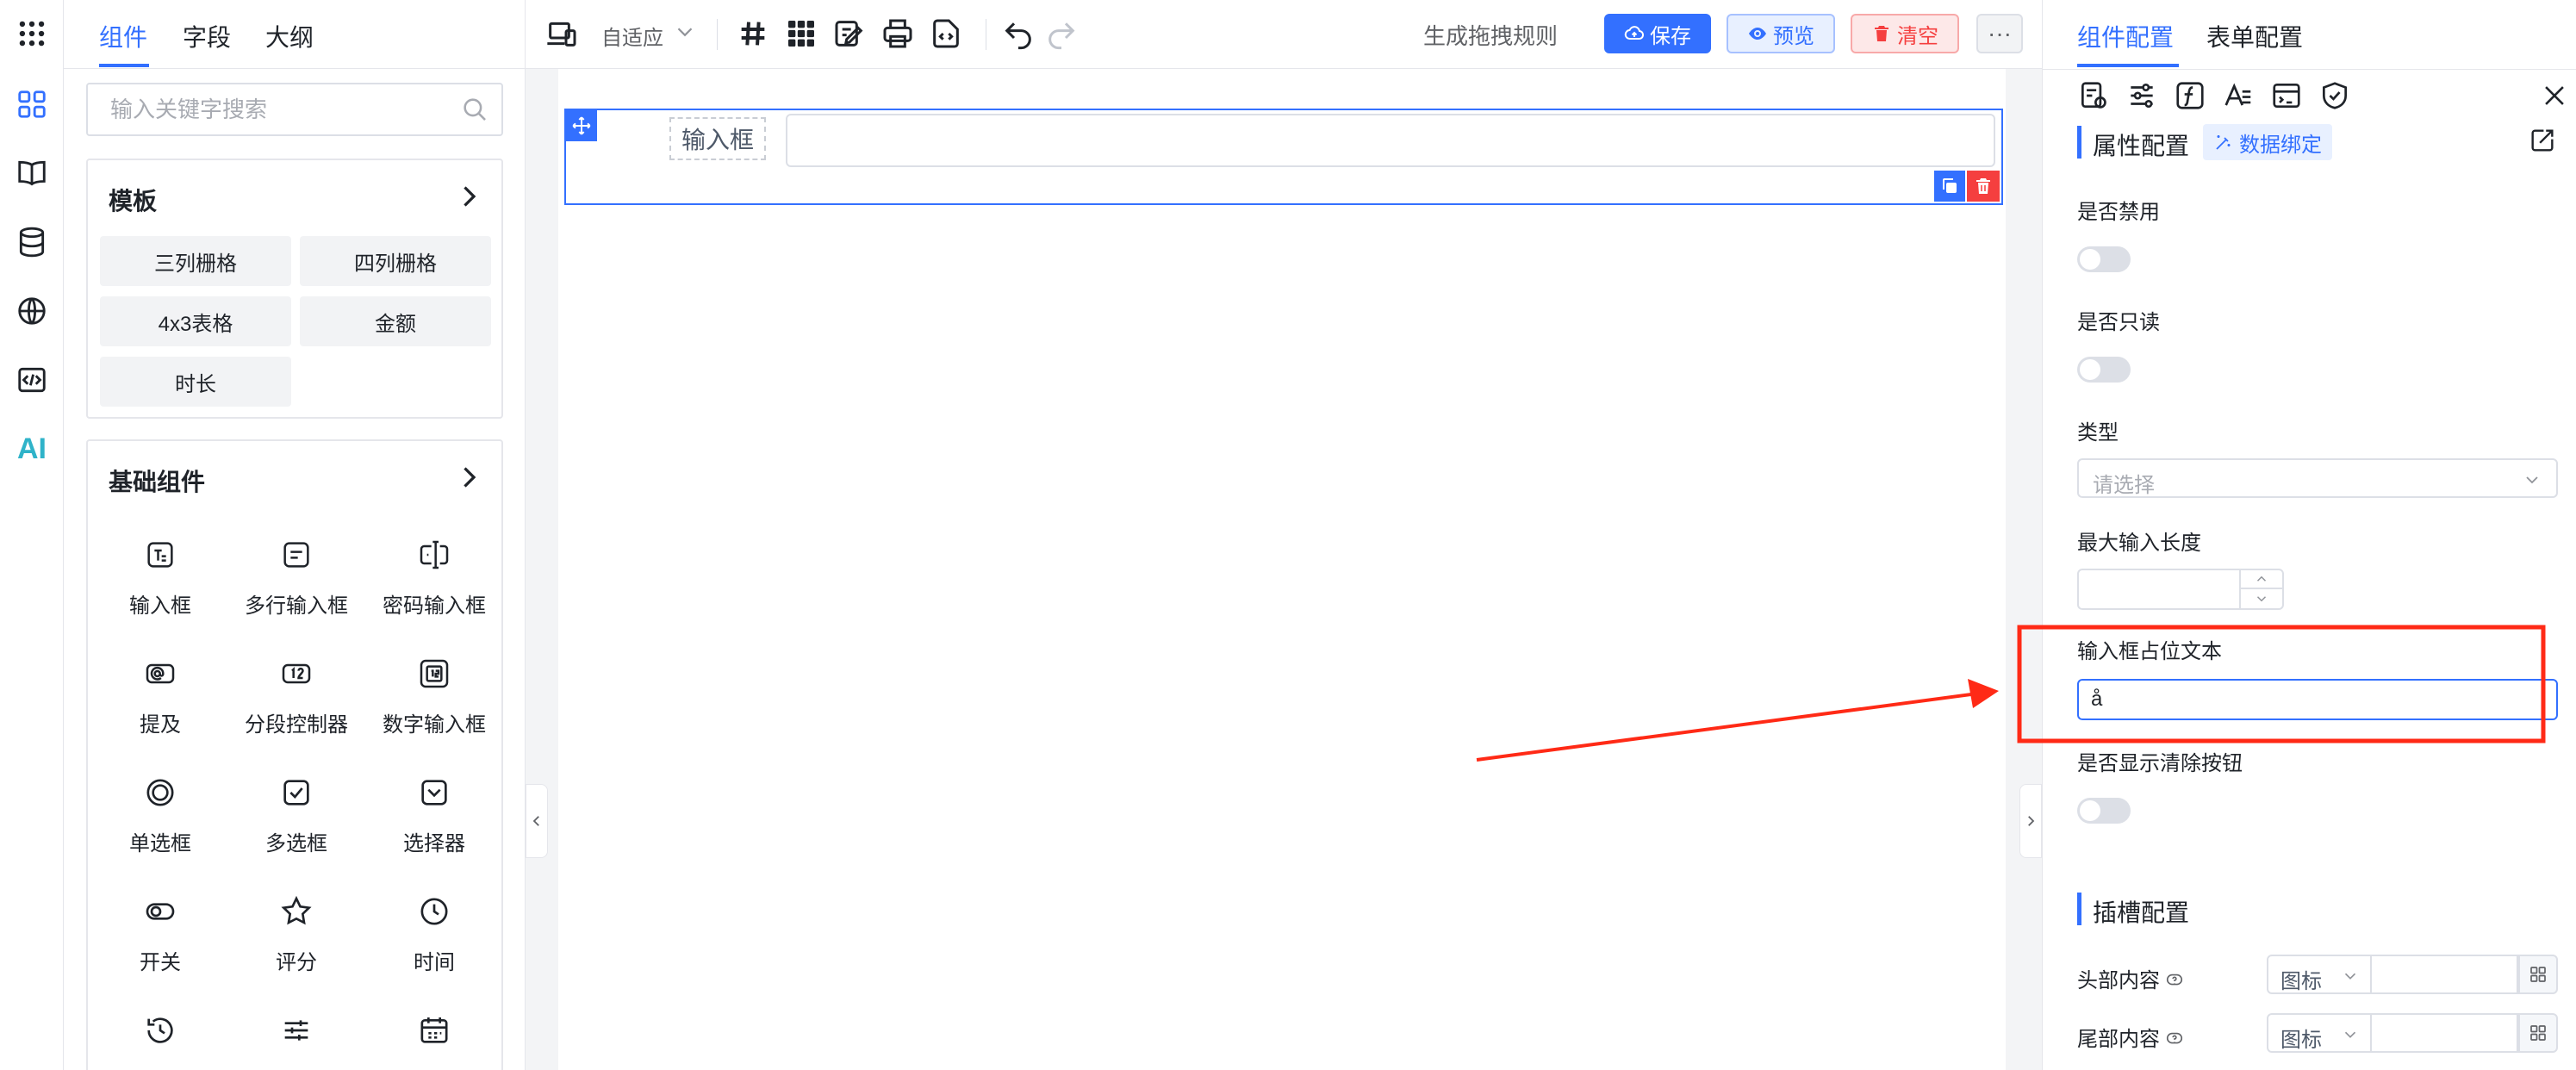 Image resolution: width=2576 pixels, height=1070 pixels. I want to click on slot-footer-picker, so click(2538, 1033).